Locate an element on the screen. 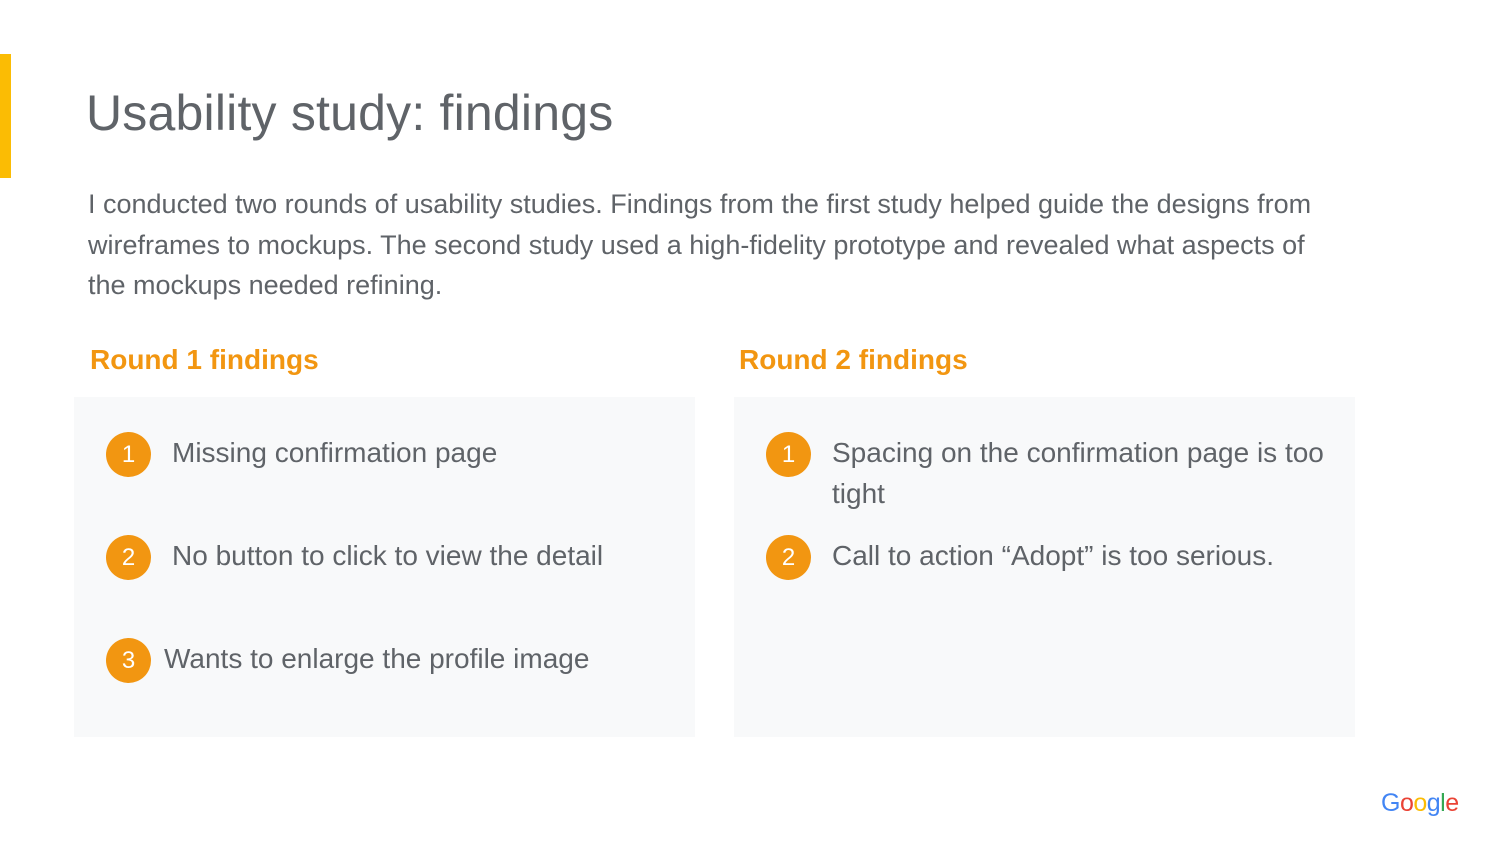  accent-bar is located at coordinates (5, 116).